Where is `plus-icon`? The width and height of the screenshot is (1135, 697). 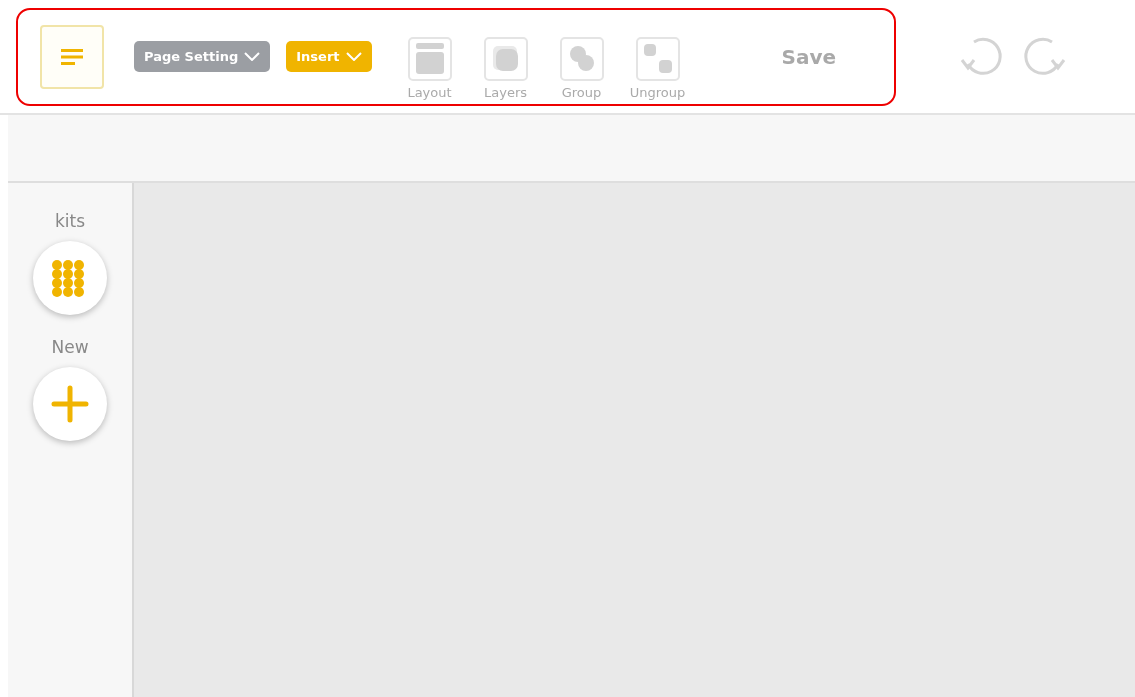 plus-icon is located at coordinates (70, 404).